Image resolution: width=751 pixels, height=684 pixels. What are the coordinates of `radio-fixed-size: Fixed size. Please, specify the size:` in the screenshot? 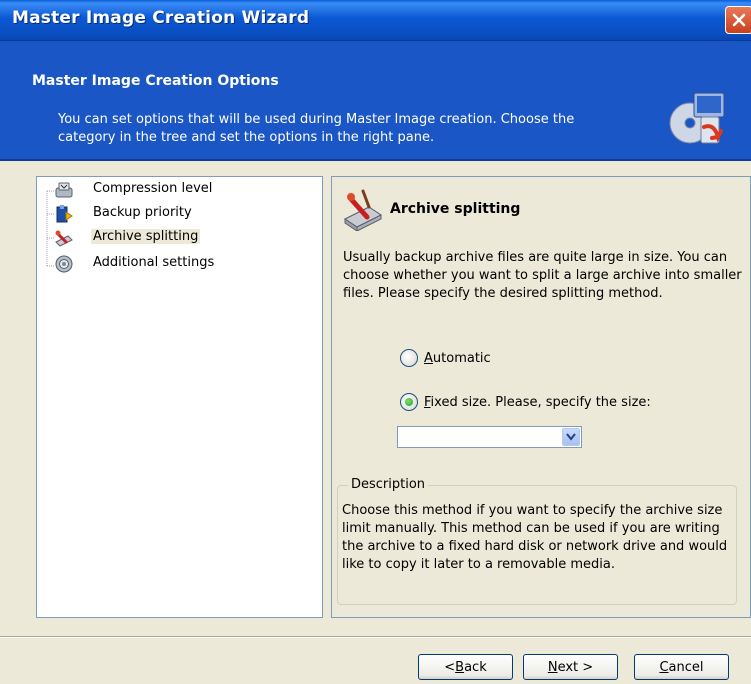 It's located at (525, 402).